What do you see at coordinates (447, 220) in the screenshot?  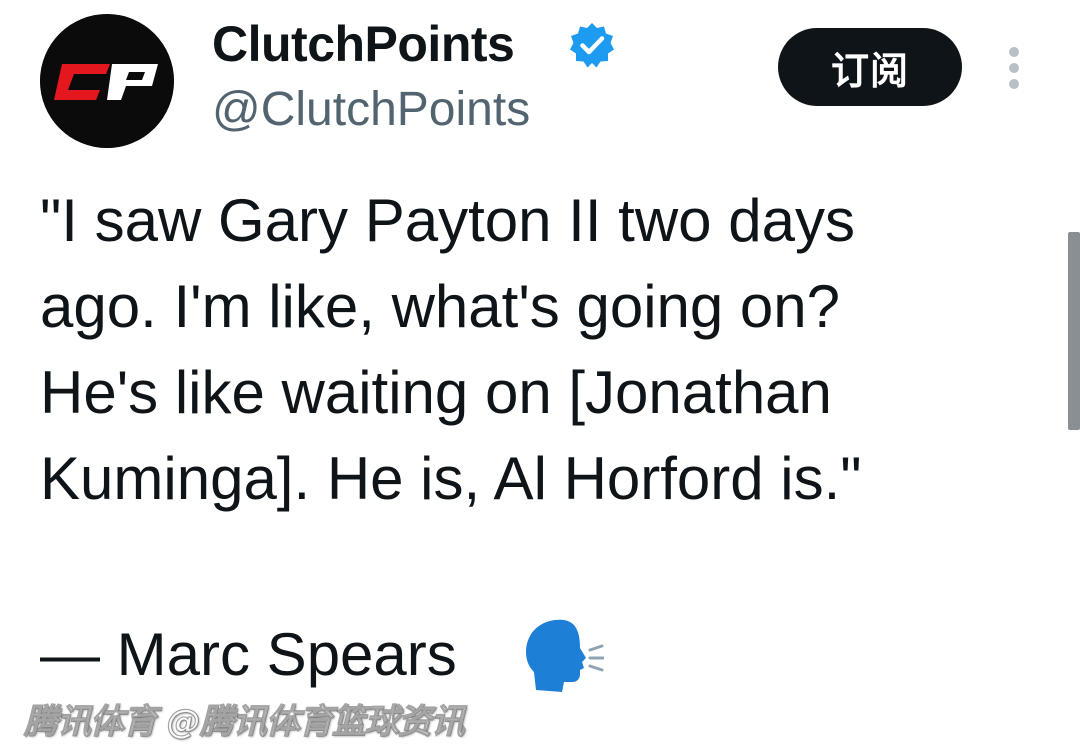 I see `tweet-line: "I saw Gary Payton II two days` at bounding box center [447, 220].